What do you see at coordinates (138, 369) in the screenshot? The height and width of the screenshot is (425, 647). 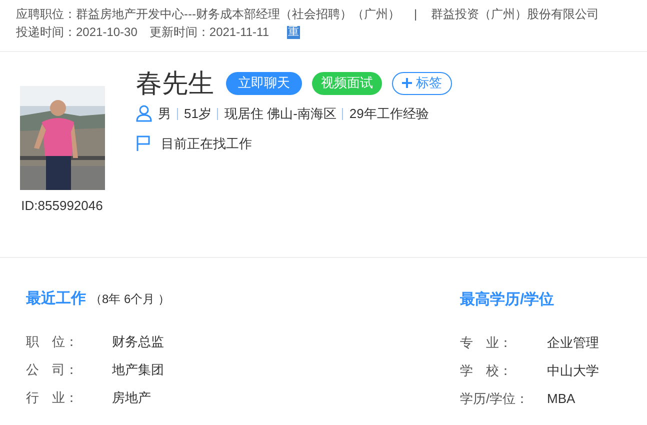 I see `field-value: 地产集团` at bounding box center [138, 369].